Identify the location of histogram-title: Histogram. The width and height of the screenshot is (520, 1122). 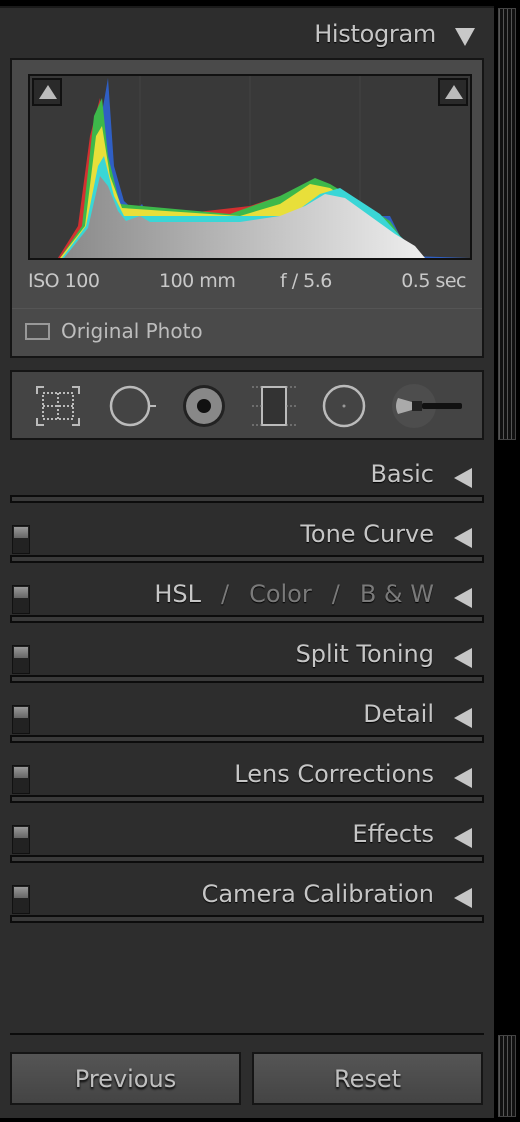
(375, 34).